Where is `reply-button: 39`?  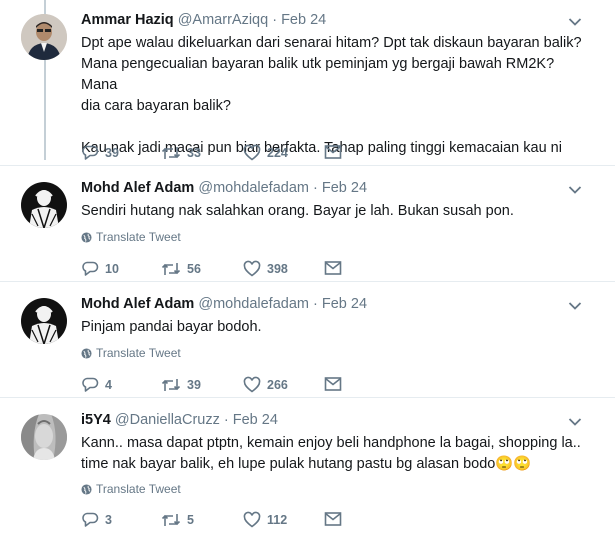
reply-button: 39 is located at coordinates (100, 153).